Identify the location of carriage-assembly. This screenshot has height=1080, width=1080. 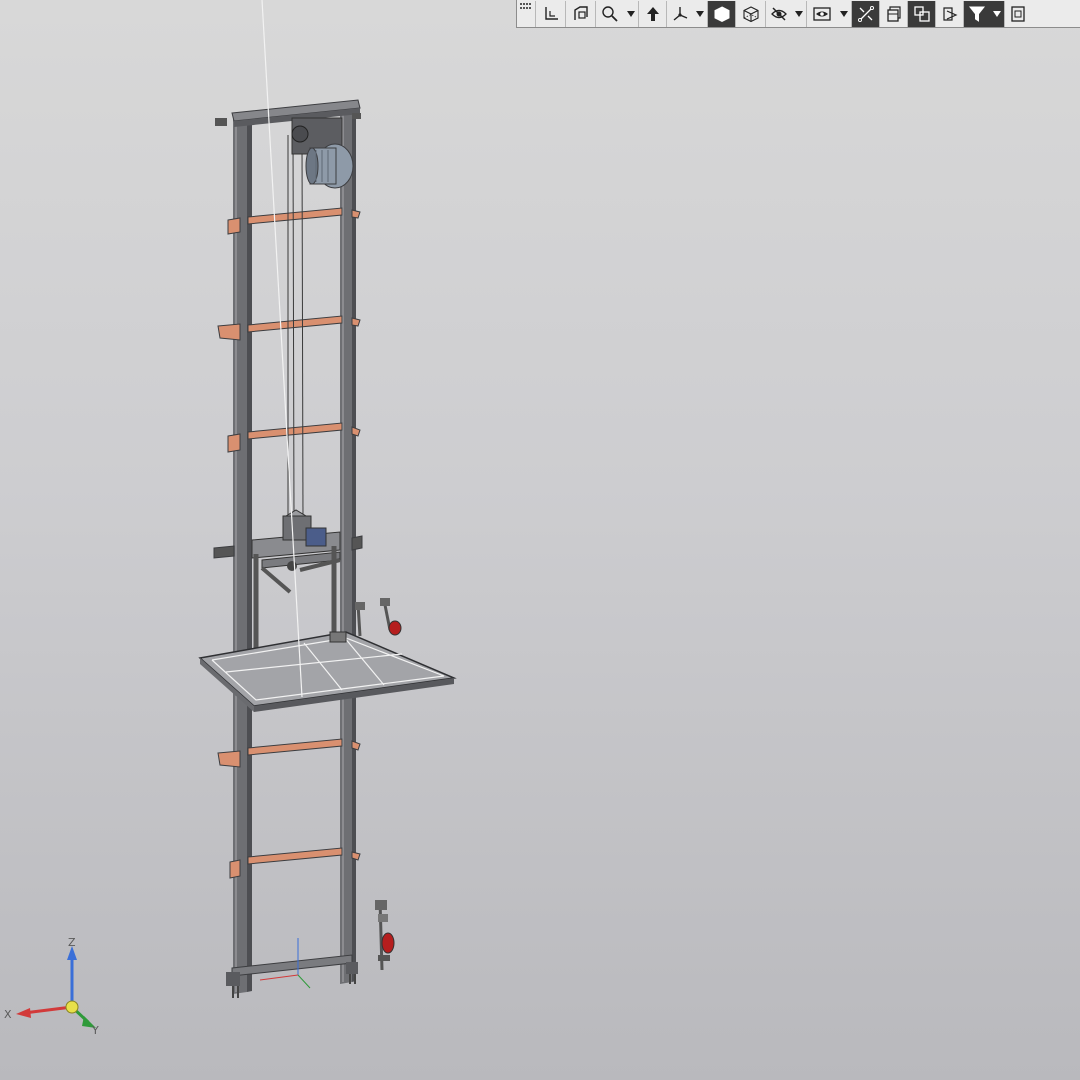
(296, 578).